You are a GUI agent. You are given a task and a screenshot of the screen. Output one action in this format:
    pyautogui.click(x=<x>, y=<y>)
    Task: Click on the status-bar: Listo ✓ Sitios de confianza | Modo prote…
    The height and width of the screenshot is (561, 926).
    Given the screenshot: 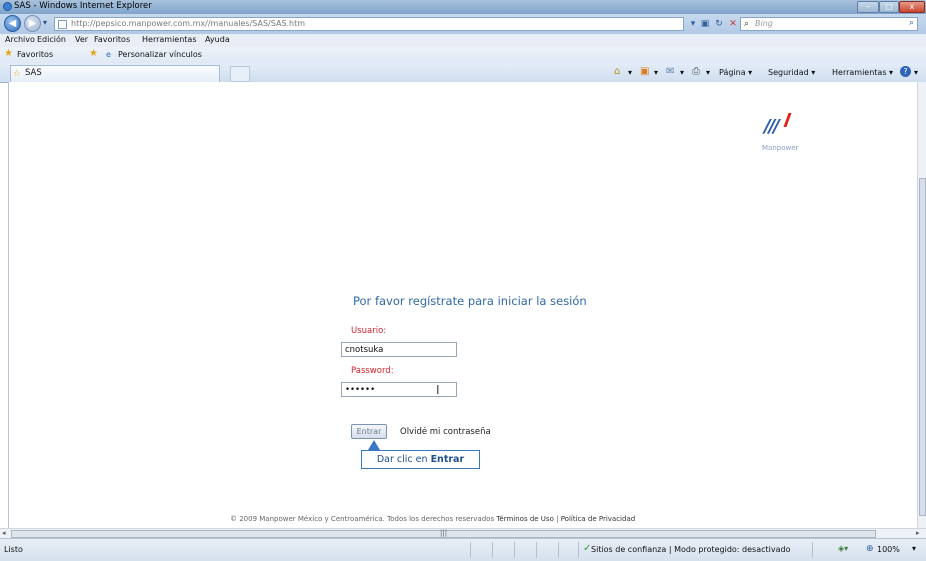 What is the action you would take?
    pyautogui.click(x=463, y=549)
    